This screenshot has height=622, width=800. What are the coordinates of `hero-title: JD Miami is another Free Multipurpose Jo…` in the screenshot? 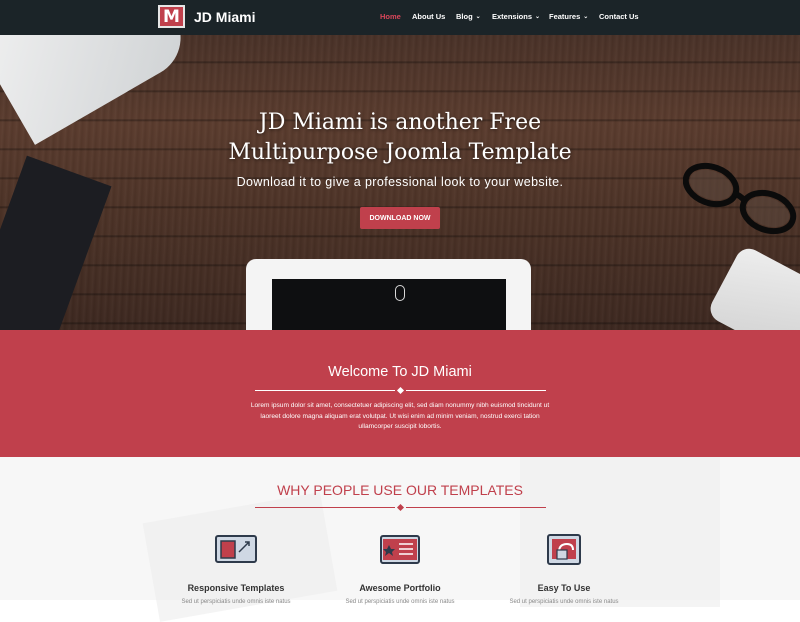 It's located at (400, 138).